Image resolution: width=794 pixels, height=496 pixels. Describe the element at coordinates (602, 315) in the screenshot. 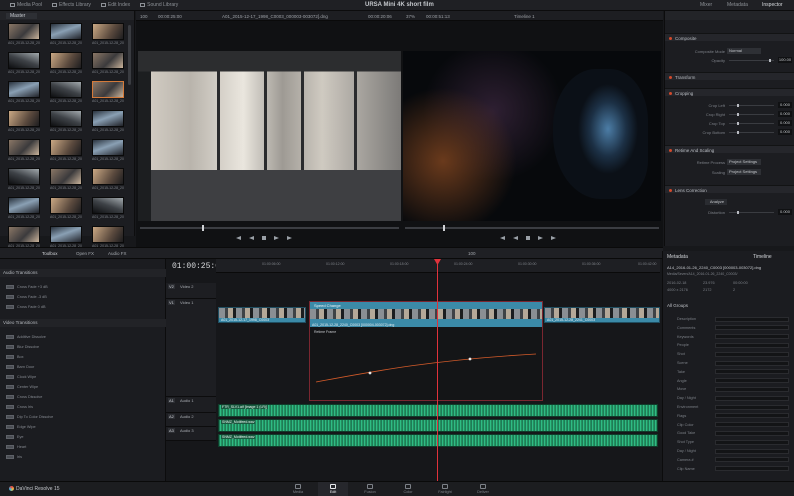

I see `video-clip: A01_2015-12-28_2241_C0003` at that location.